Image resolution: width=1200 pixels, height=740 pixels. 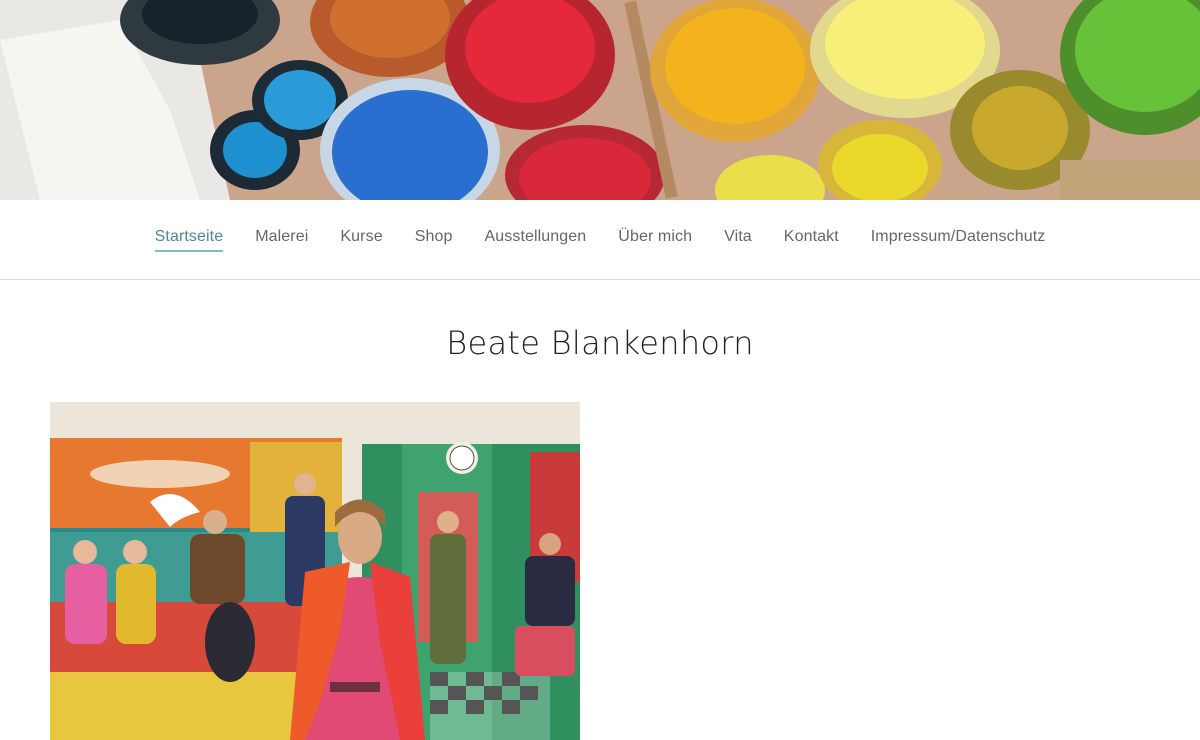 I want to click on nav-item-ueber-mich: Über mich, so click(x=655, y=240).